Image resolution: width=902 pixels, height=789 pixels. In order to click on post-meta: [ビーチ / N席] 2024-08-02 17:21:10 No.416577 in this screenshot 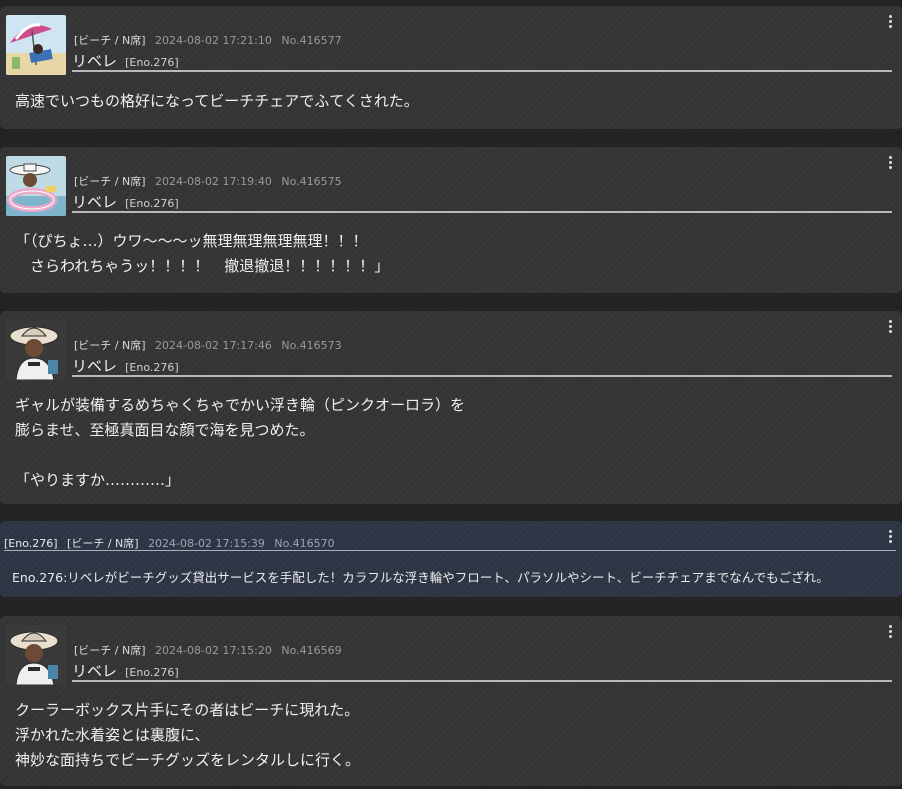, I will do `click(208, 40)`.